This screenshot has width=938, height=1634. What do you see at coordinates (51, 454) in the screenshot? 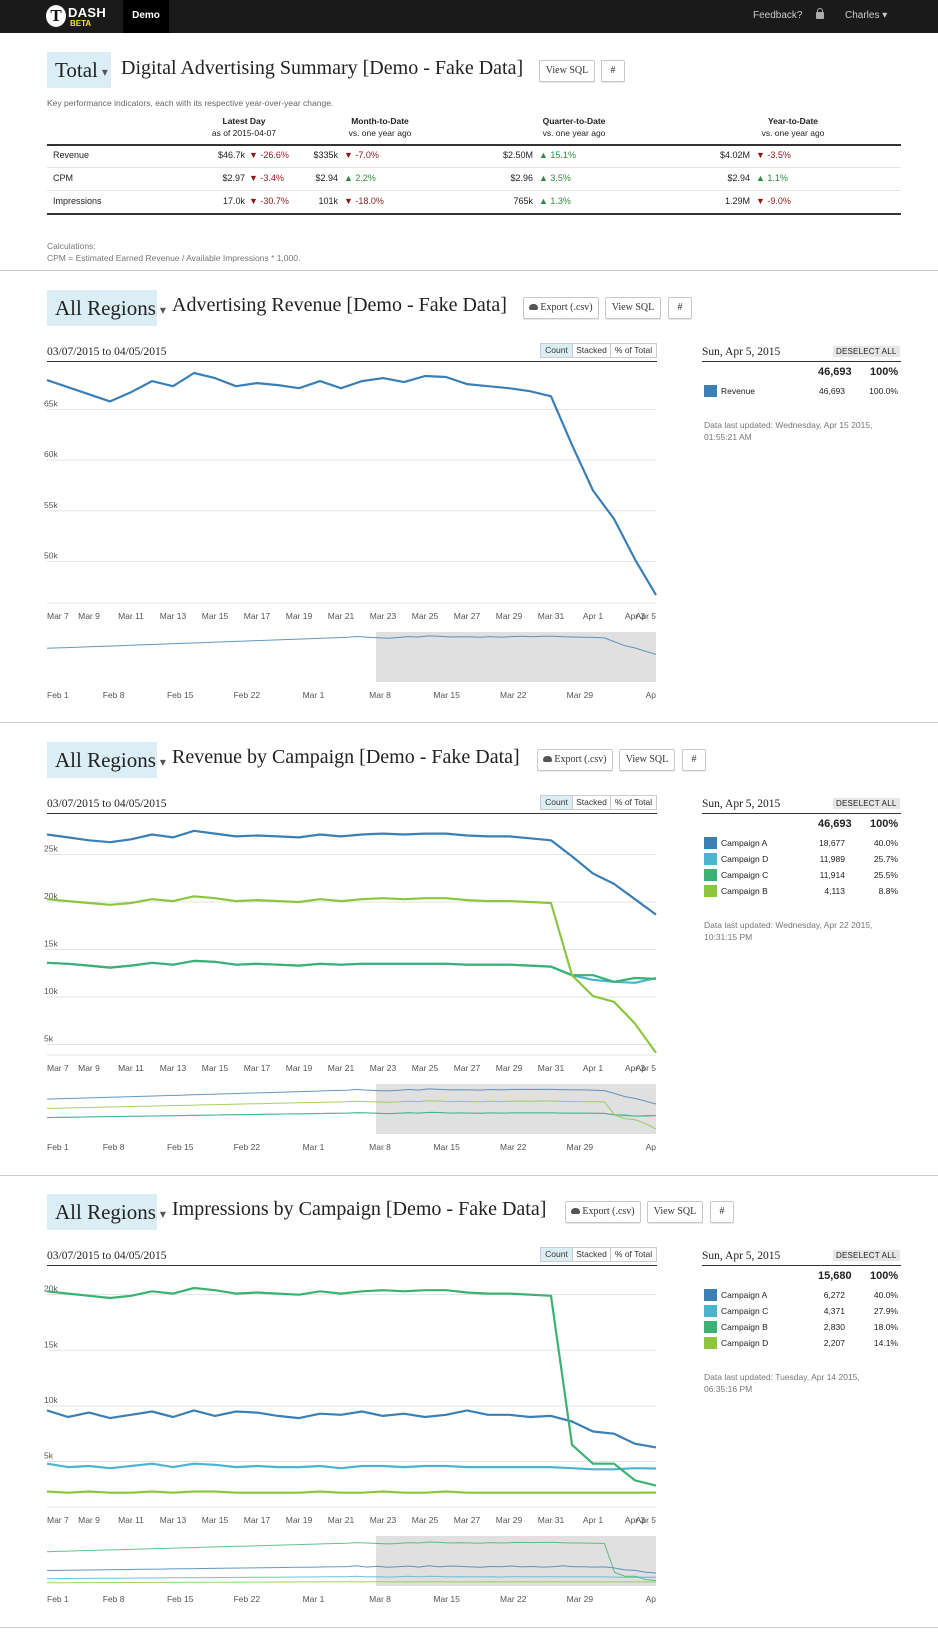
I see `y-tick-label: 60k` at bounding box center [51, 454].